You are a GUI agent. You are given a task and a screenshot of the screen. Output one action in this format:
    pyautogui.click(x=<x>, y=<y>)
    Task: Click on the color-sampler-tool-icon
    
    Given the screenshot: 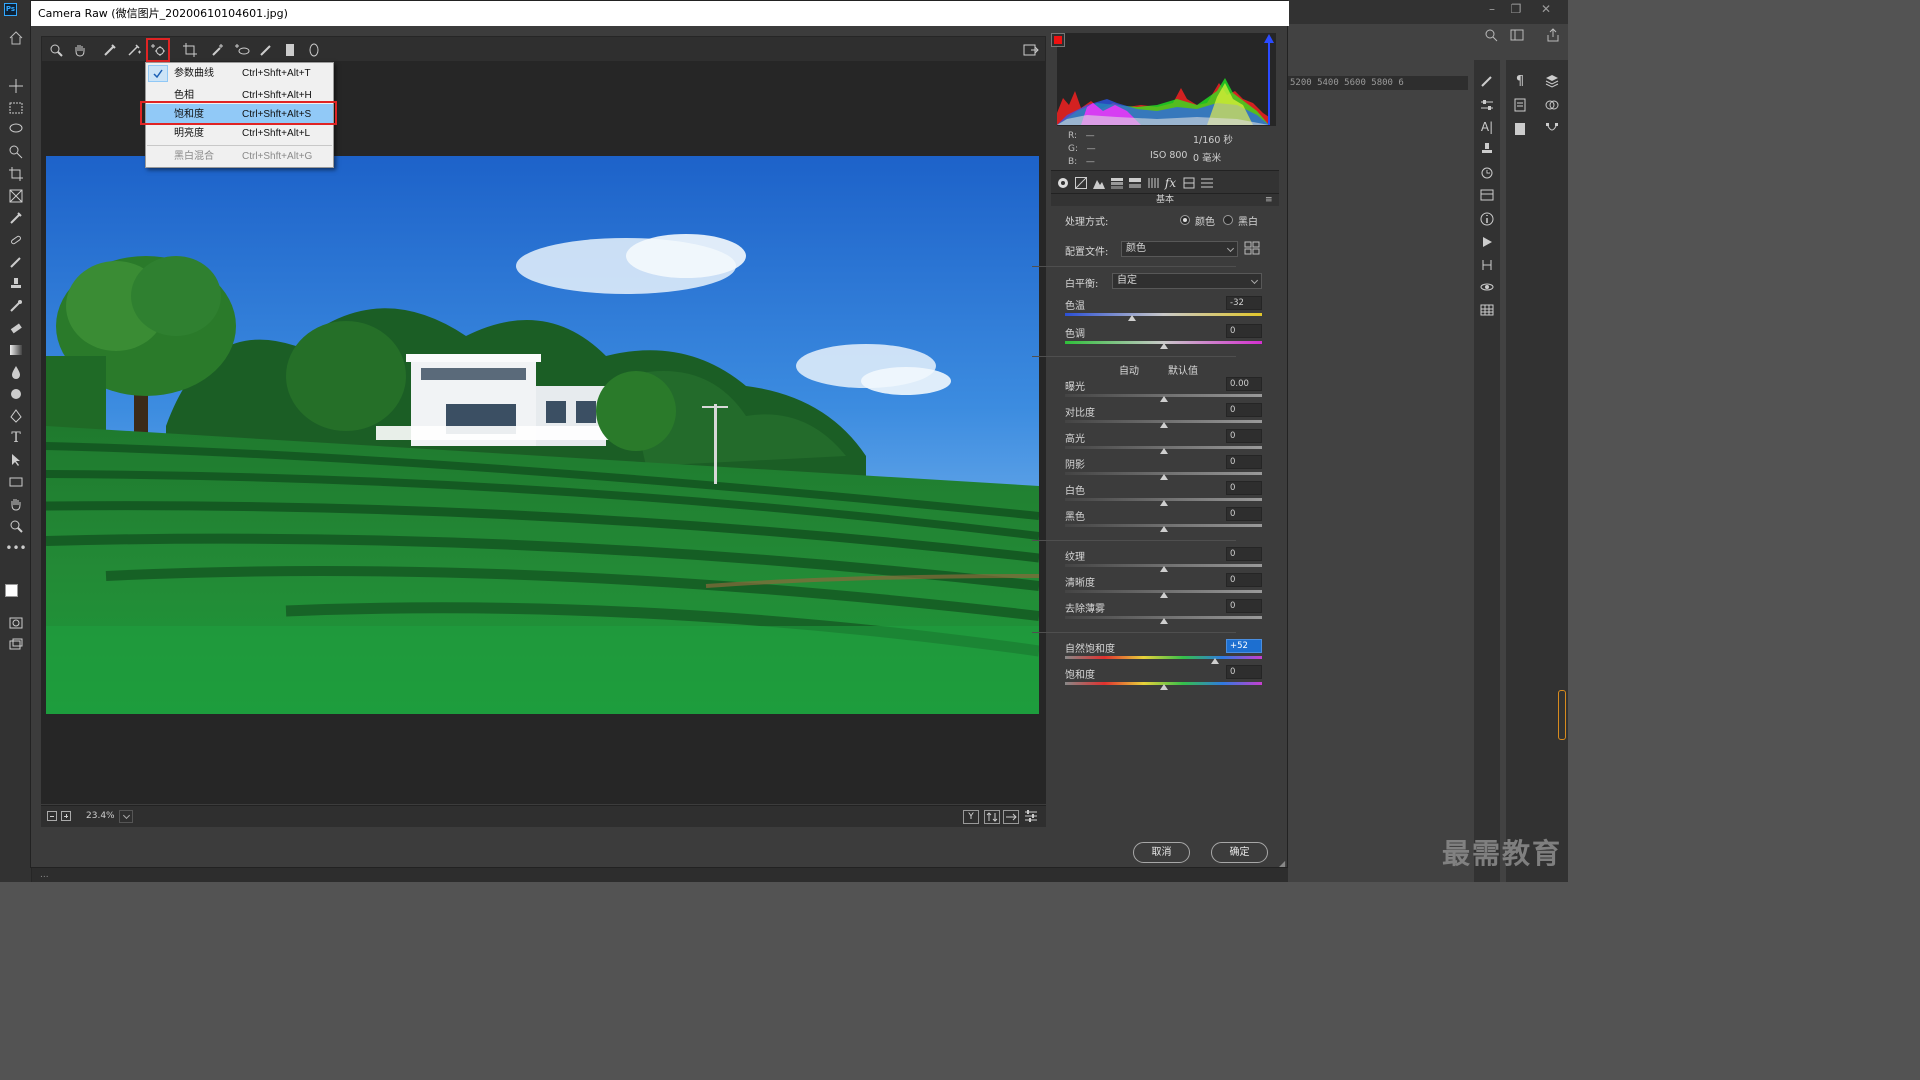 What is the action you would take?
    pyautogui.click(x=134, y=50)
    